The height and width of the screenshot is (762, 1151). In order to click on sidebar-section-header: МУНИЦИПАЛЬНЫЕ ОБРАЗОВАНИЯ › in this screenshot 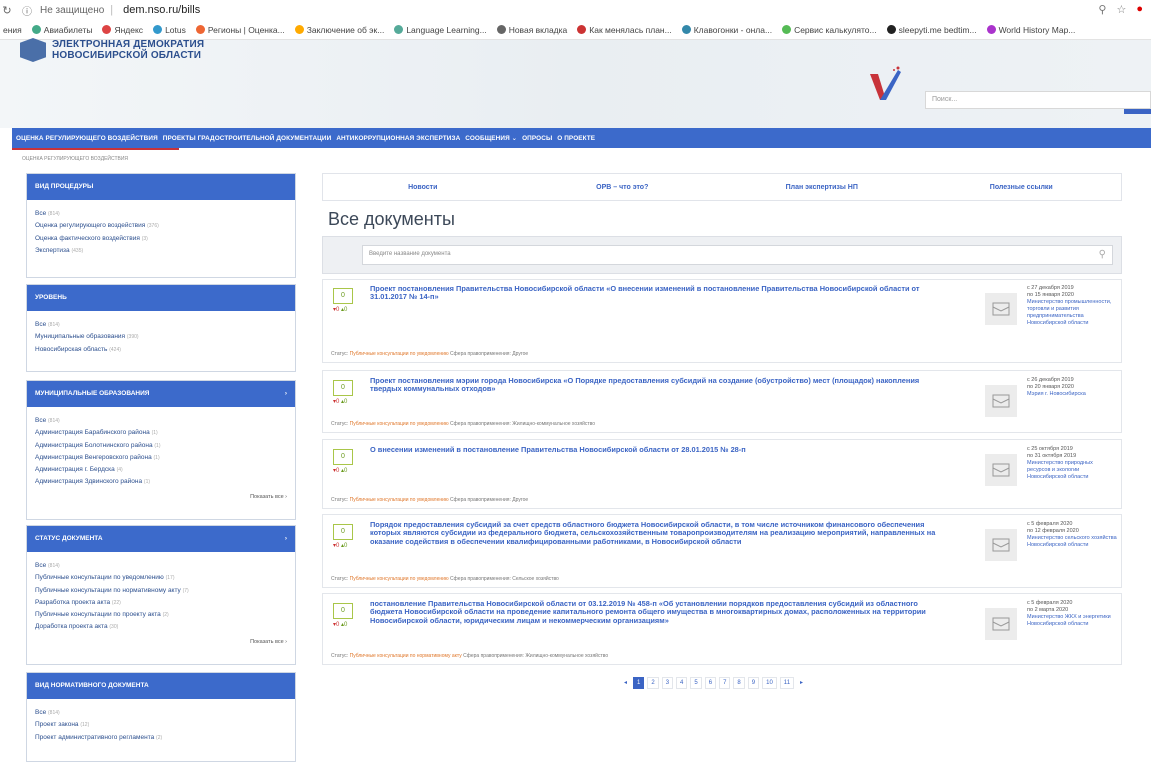, I will do `click(161, 394)`.